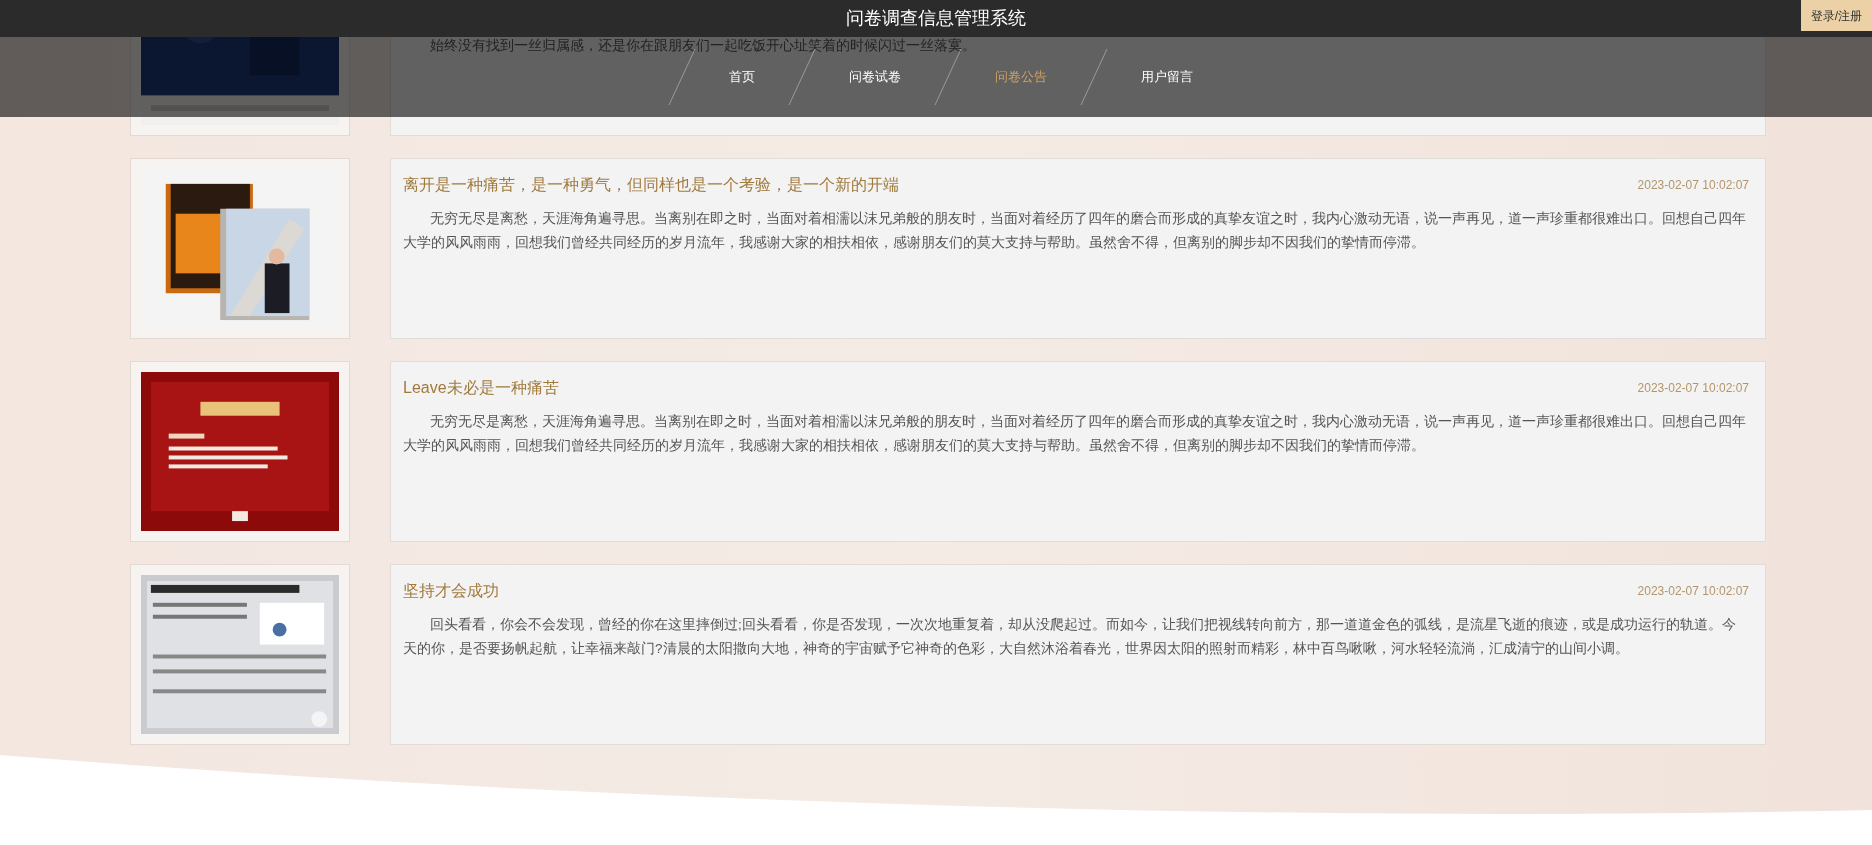 This screenshot has width=1872, height=845. What do you see at coordinates (875, 77) in the screenshot?
I see `nav-tab: 问卷试卷` at bounding box center [875, 77].